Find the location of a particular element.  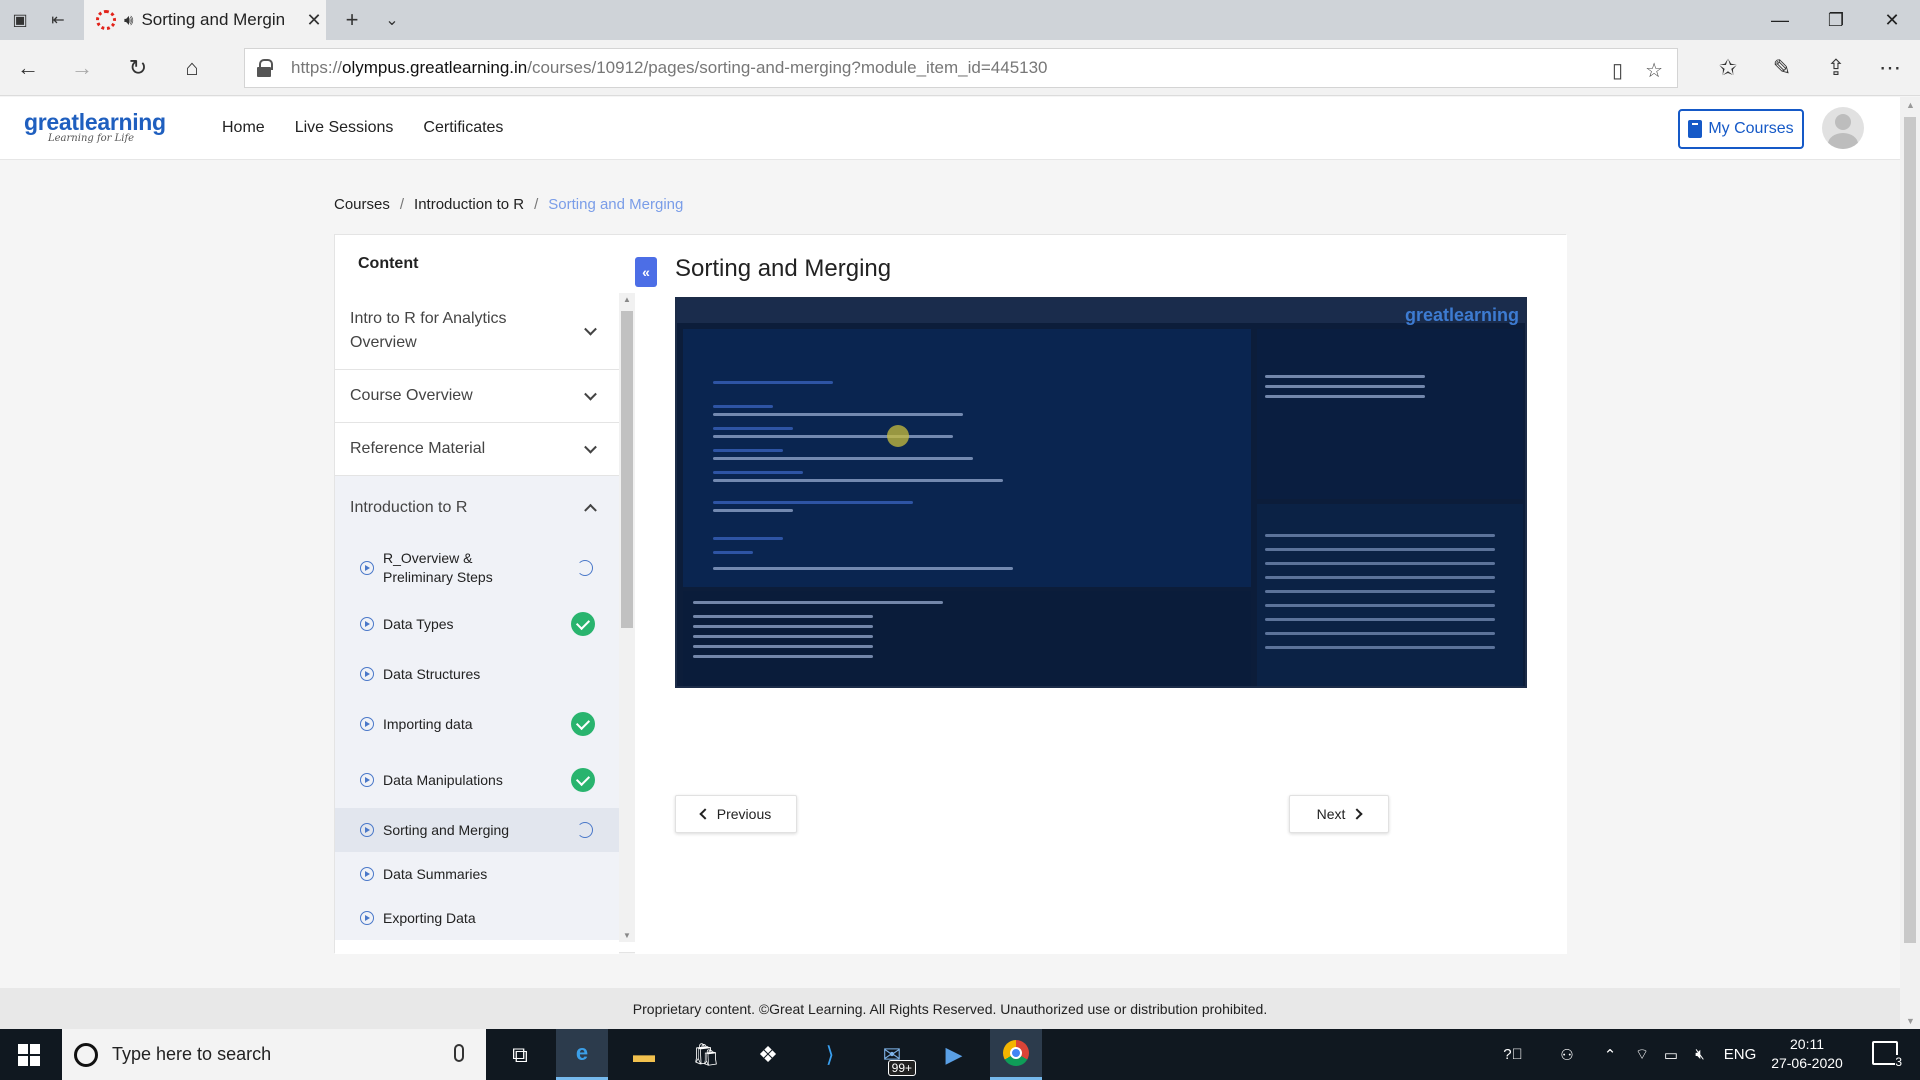

list-item: Exporting Data is located at coordinates (477, 918).